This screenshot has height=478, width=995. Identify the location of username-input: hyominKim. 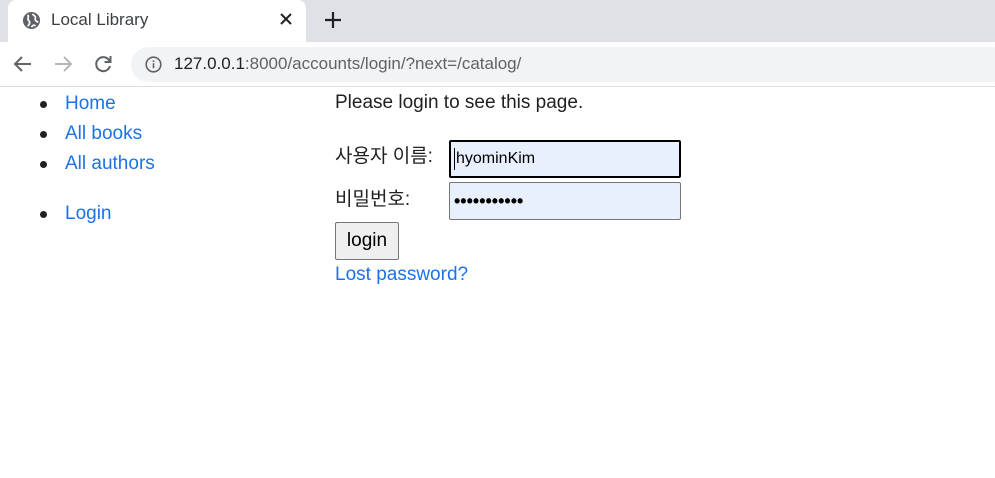
(565, 159).